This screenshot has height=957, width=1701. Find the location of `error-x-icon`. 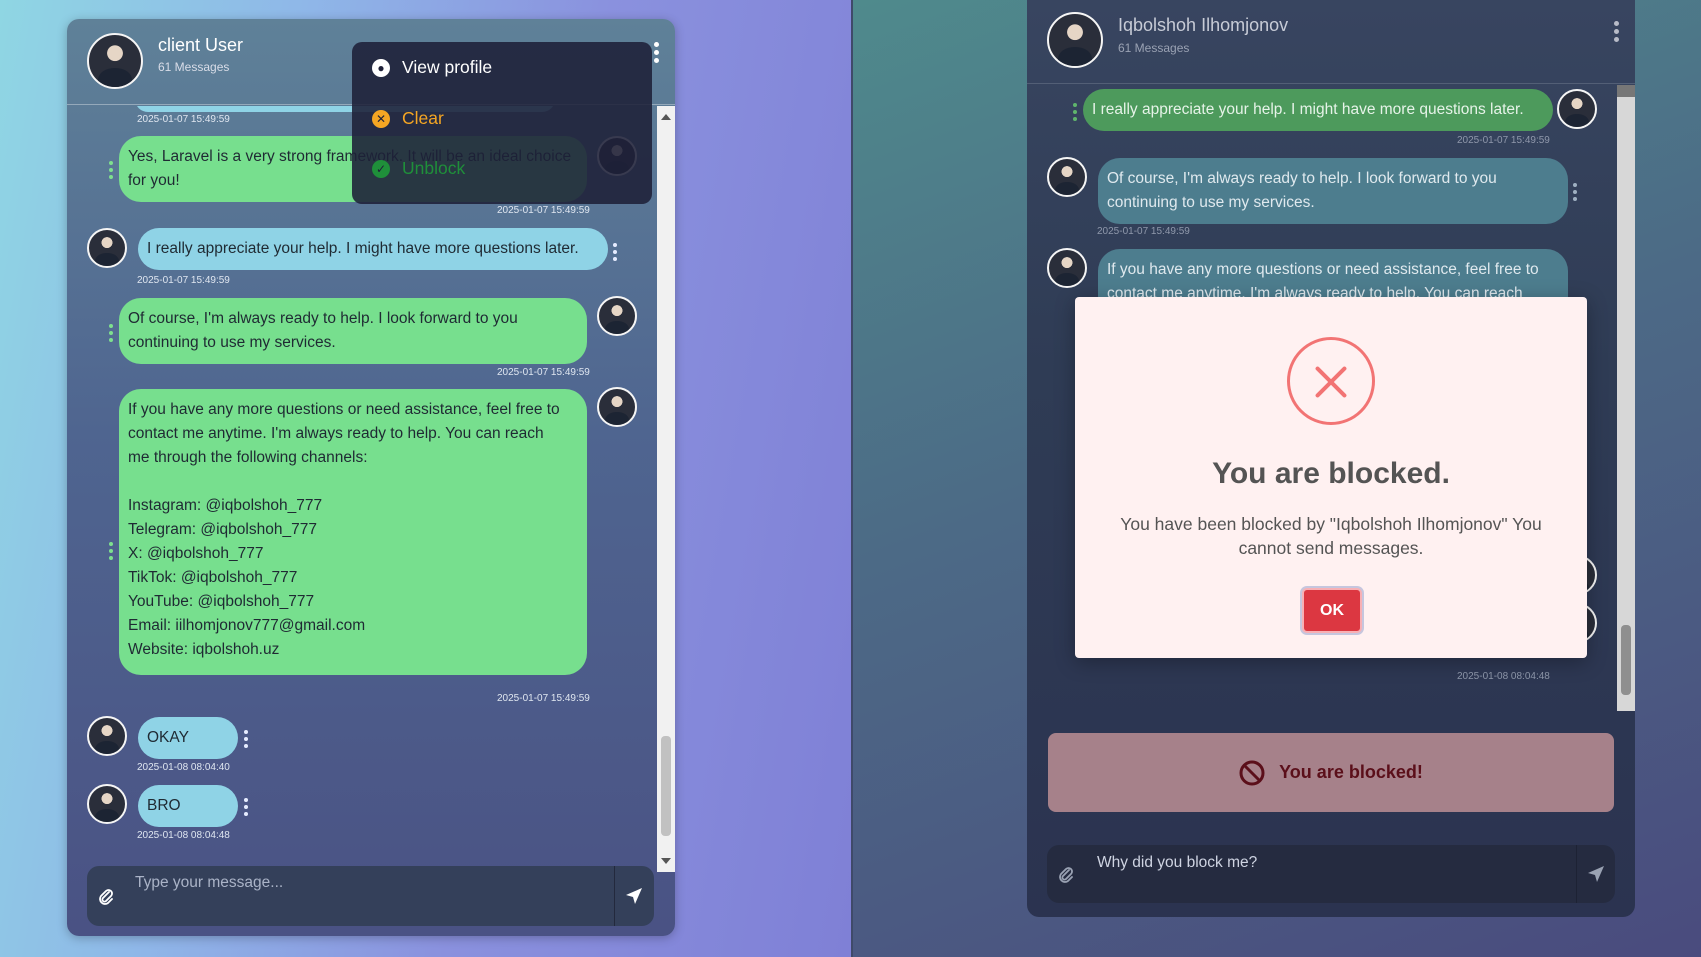

error-x-icon is located at coordinates (1331, 381).